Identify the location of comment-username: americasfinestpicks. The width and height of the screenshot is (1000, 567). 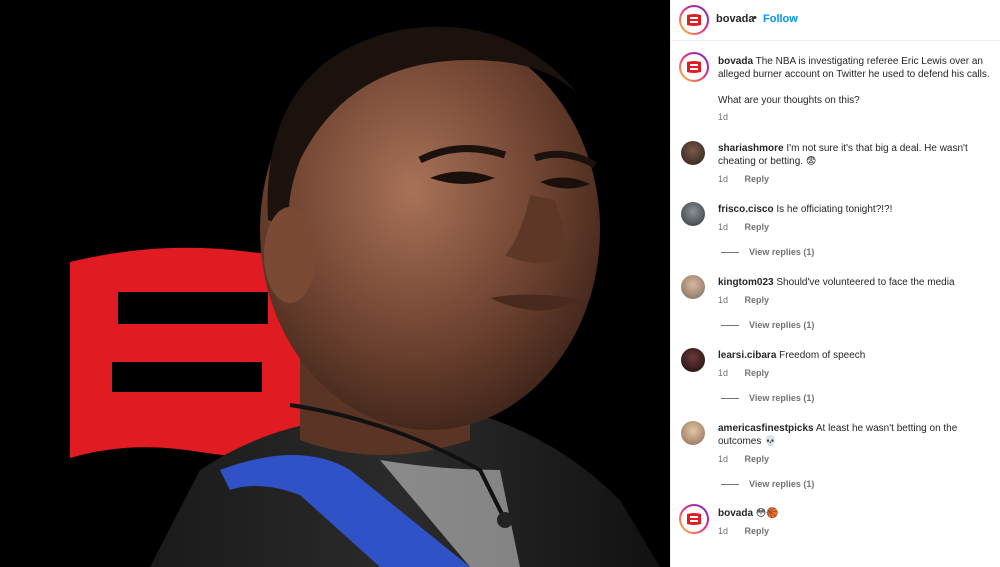
(766, 428).